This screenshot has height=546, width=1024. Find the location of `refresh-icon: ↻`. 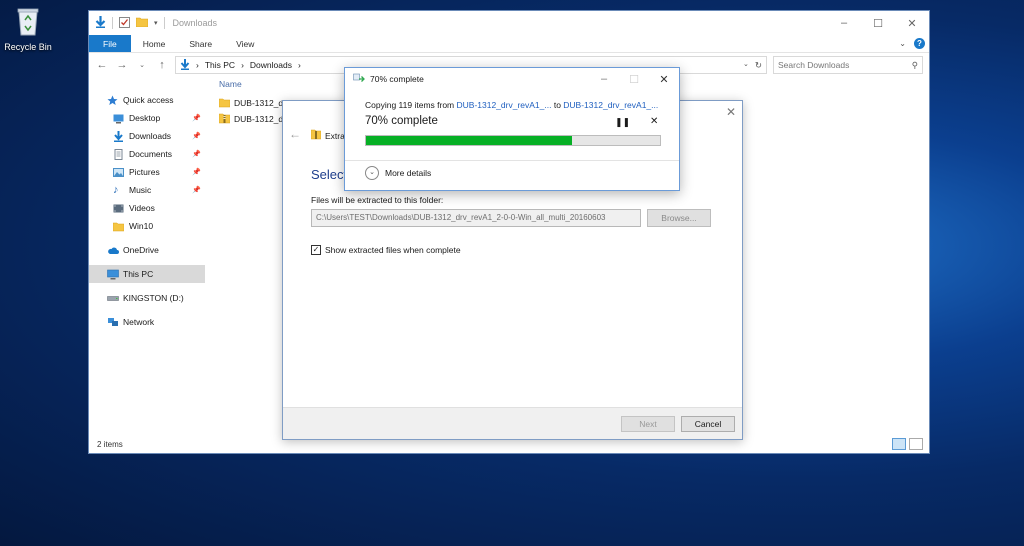

refresh-icon: ↻ is located at coordinates (758, 65).